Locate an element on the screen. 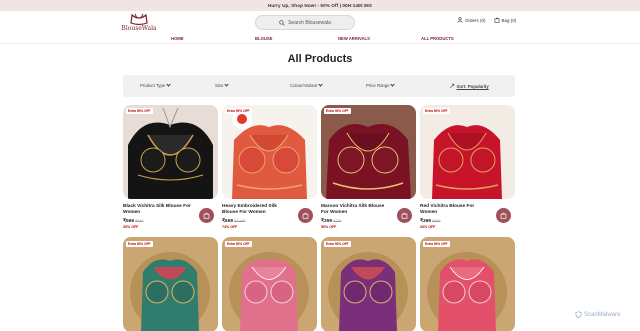  product-name: Heavy Embroidered Silk Blouse For Women is located at coordinates (257, 210).